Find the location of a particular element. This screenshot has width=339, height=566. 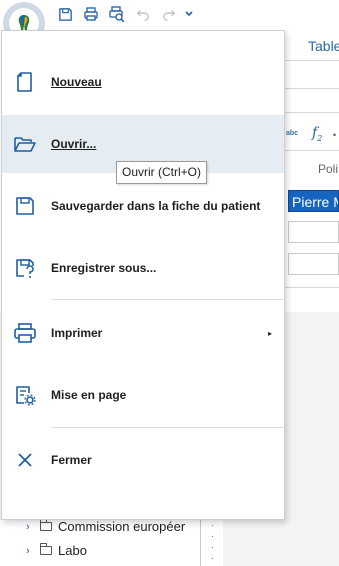

qat-undo-button is located at coordinates (143, 14).